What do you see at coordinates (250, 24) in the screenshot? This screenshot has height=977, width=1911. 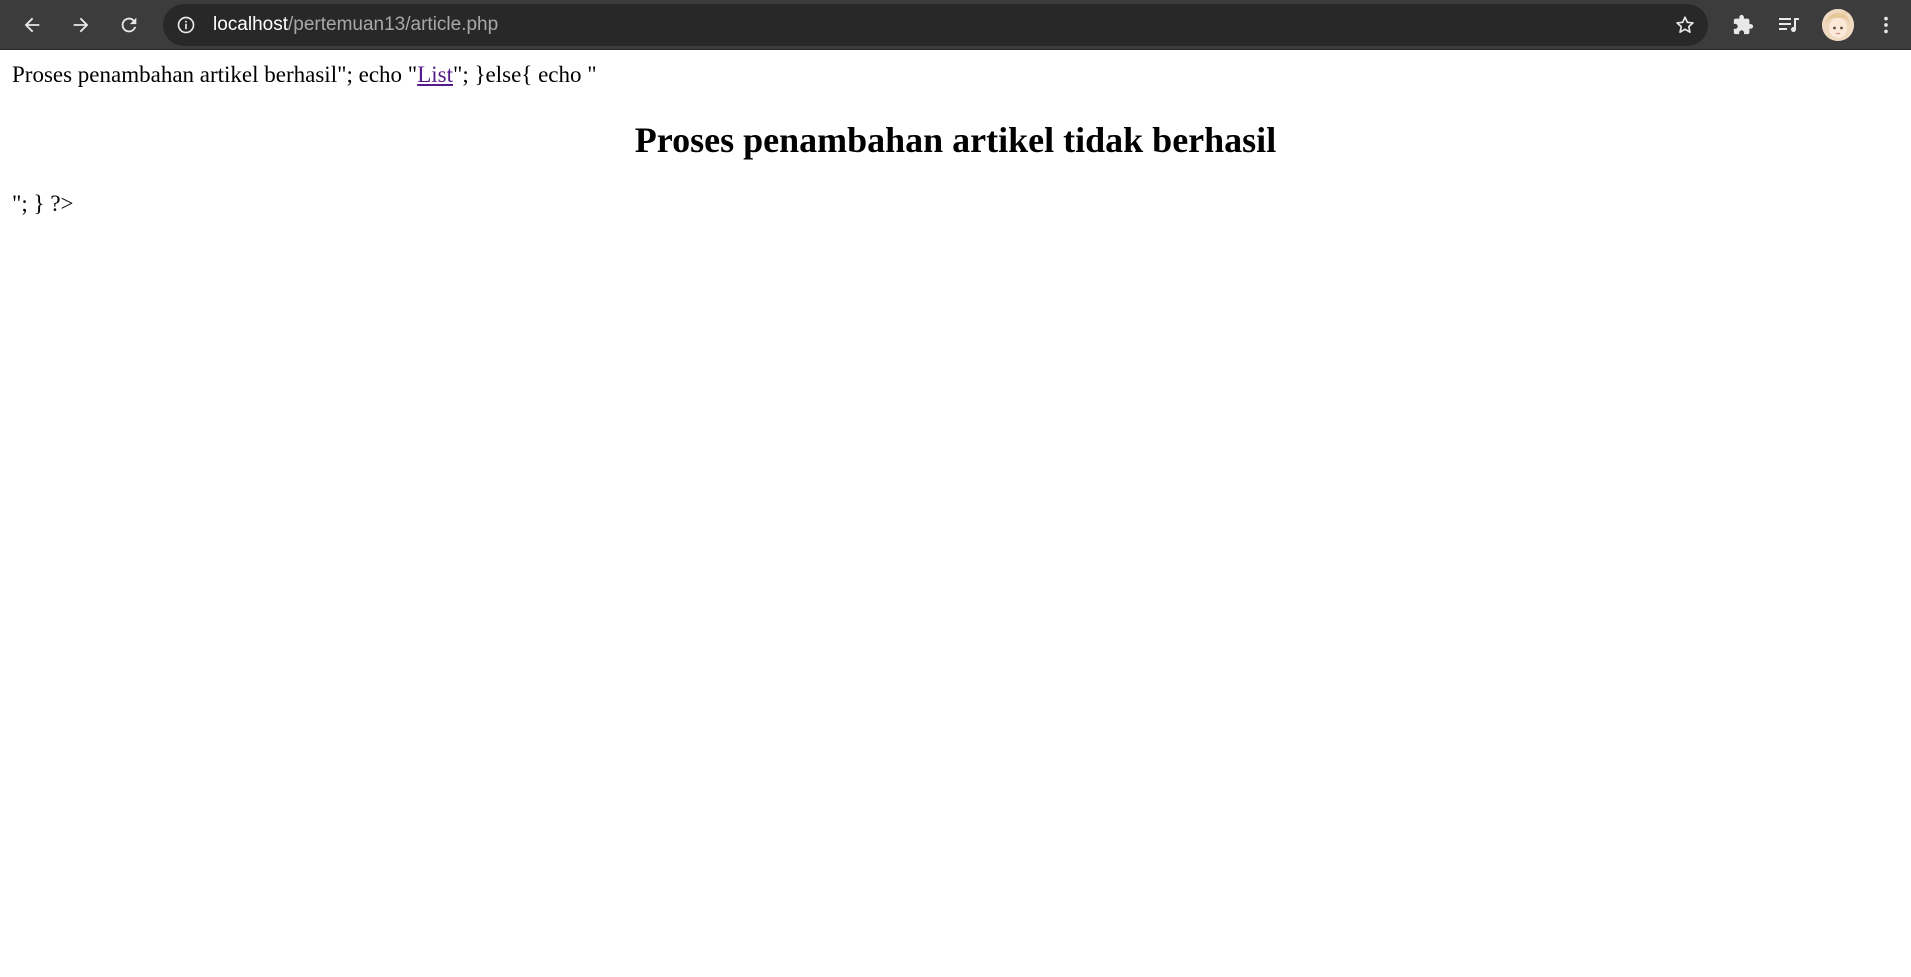 I see `url-host: localhost` at bounding box center [250, 24].